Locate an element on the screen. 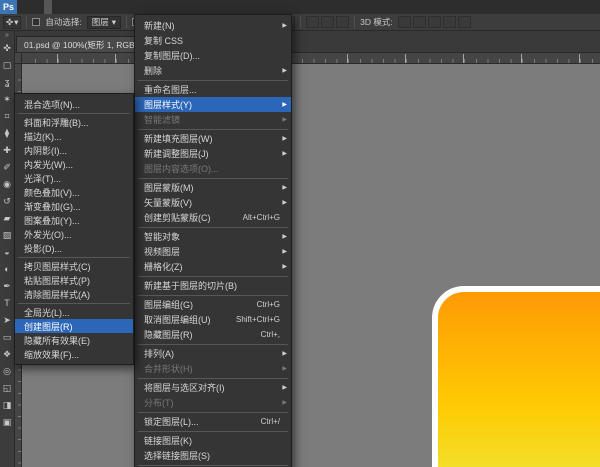 The width and height of the screenshot is (600, 467). menu-item: 新建基于图层的切片(B) is located at coordinates (213, 285).